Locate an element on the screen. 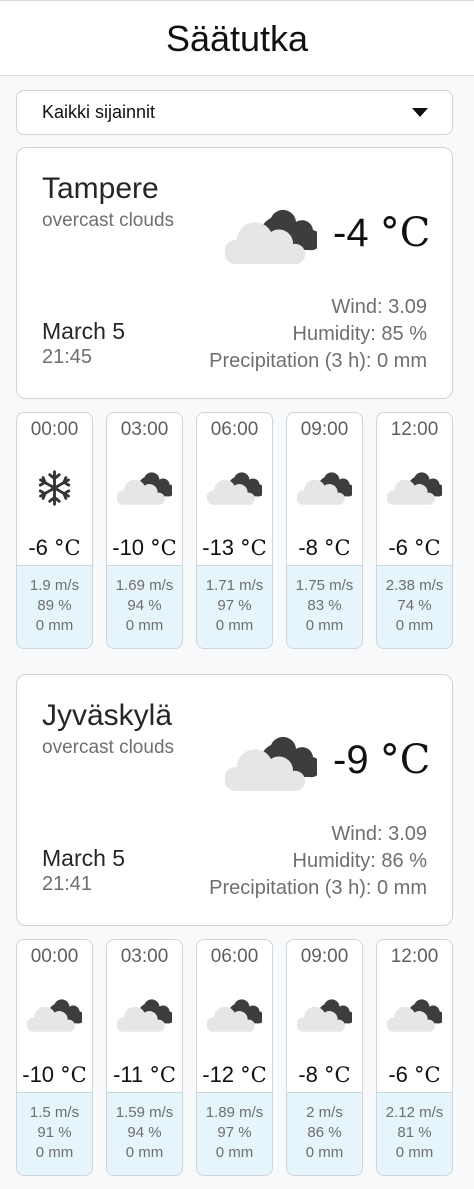  forecast-details: 1.75 m/s 83 % 0 mm is located at coordinates (324, 606).